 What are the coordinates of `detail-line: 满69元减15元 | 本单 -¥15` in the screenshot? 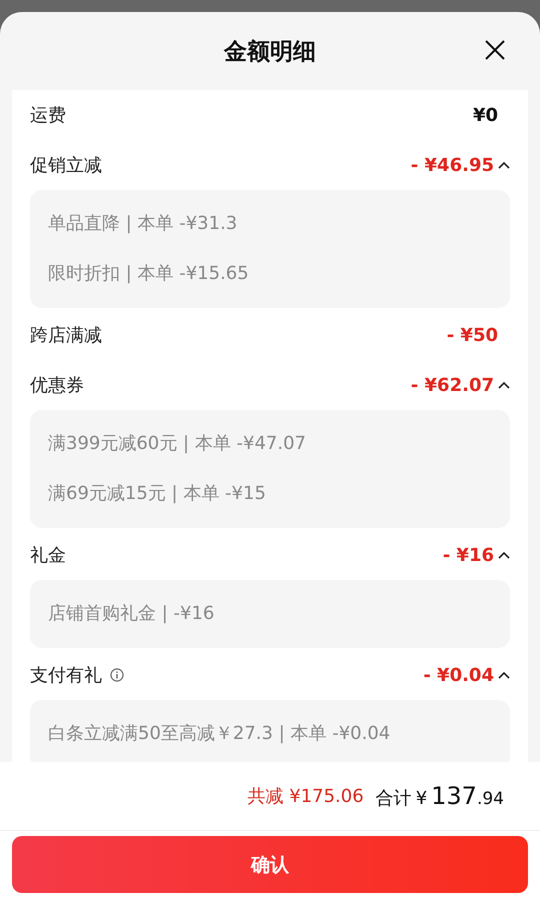 It's located at (157, 494).